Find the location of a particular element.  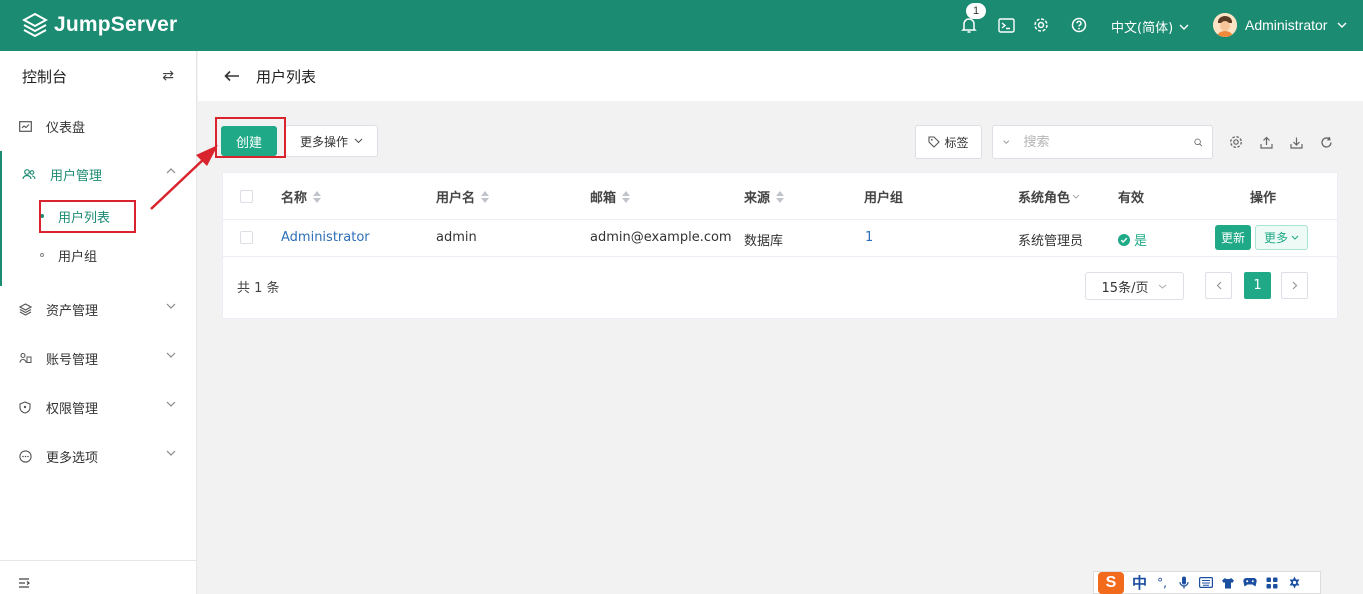

ime-toolbar: S 中 °, is located at coordinates (1207, 582).